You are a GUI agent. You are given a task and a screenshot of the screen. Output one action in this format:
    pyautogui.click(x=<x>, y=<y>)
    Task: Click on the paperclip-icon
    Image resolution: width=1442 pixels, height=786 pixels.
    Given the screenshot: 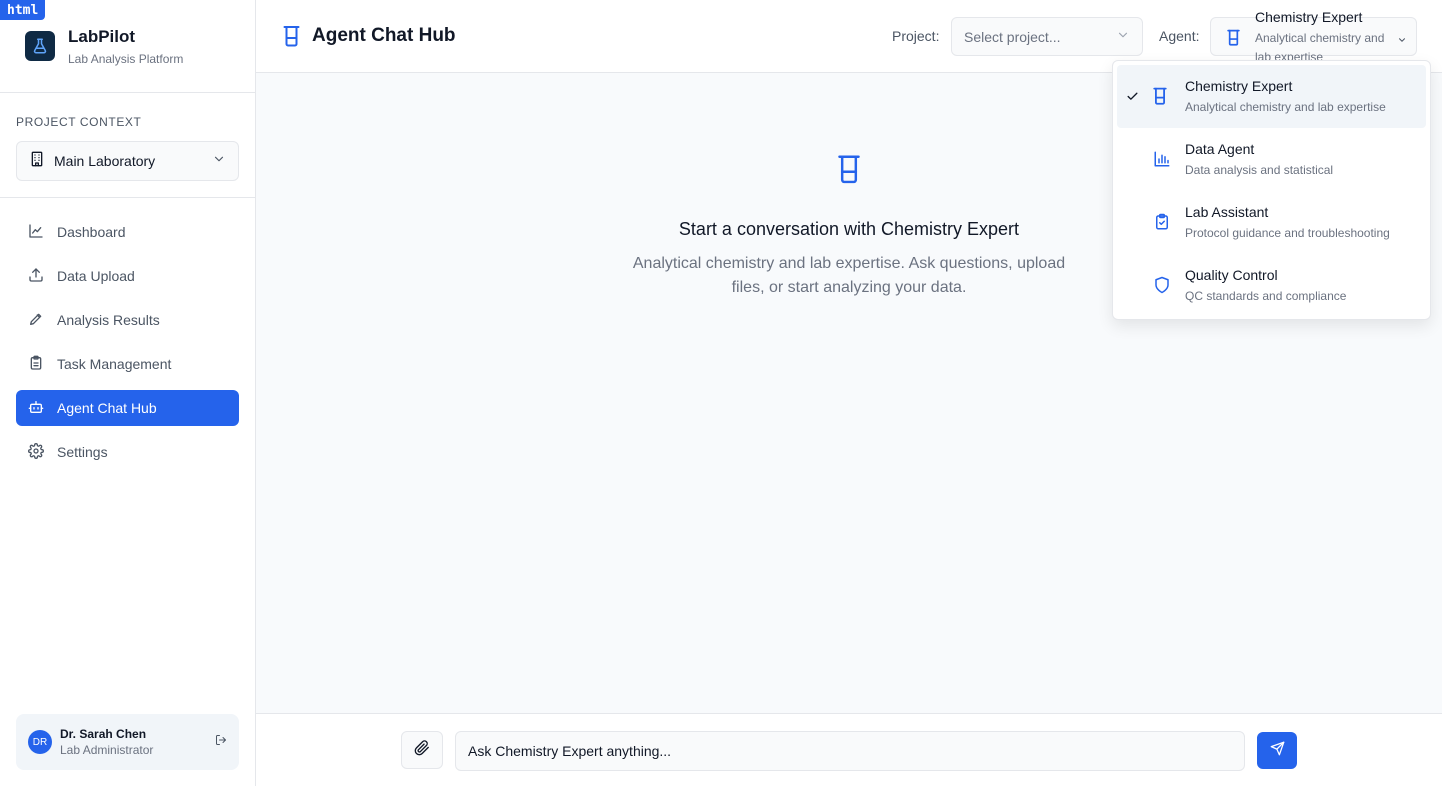 What is the action you would take?
    pyautogui.click(x=422, y=750)
    